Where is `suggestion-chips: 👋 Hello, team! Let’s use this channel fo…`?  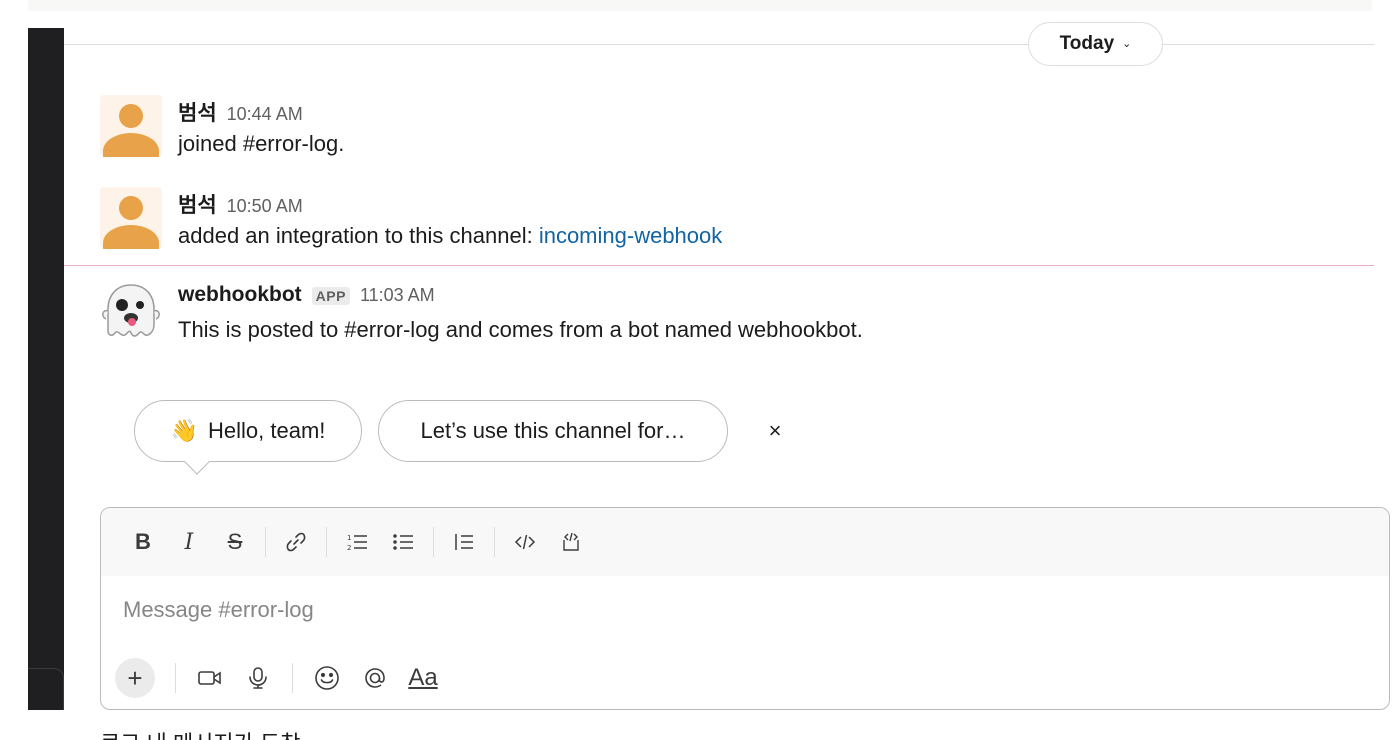
suggestion-chips: 👋 Hello, team! Let’s use this channel fo… is located at coordinates (484, 440).